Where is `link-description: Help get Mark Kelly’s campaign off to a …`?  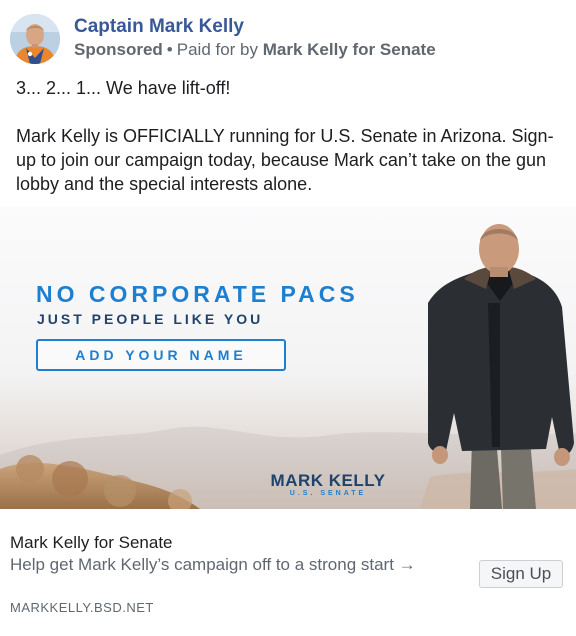 link-description: Help get Mark Kelly’s campaign off to a … is located at coordinates (213, 564).